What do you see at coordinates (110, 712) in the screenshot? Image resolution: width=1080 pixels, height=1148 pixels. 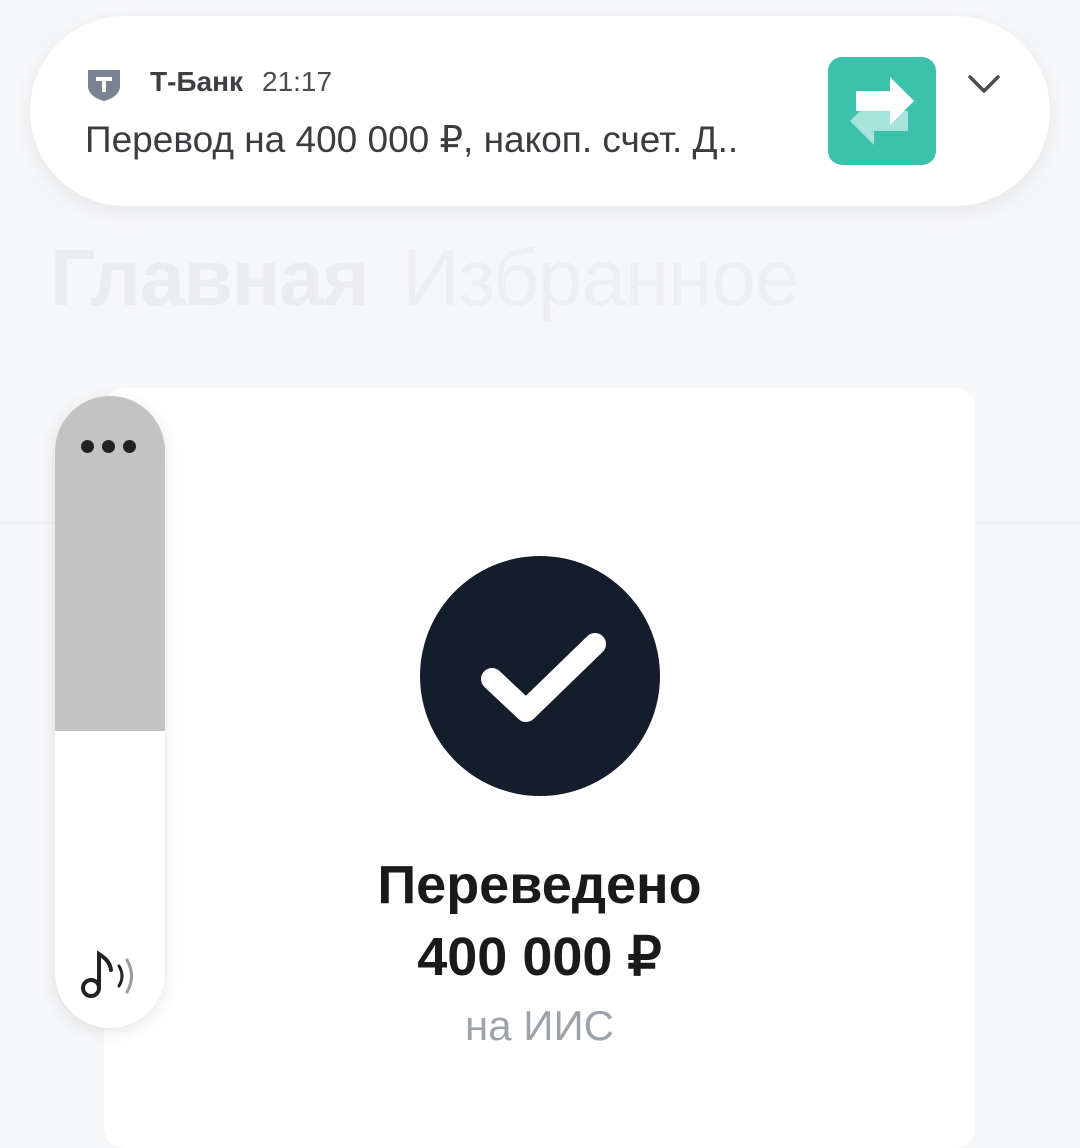 I see `volume-panel` at bounding box center [110, 712].